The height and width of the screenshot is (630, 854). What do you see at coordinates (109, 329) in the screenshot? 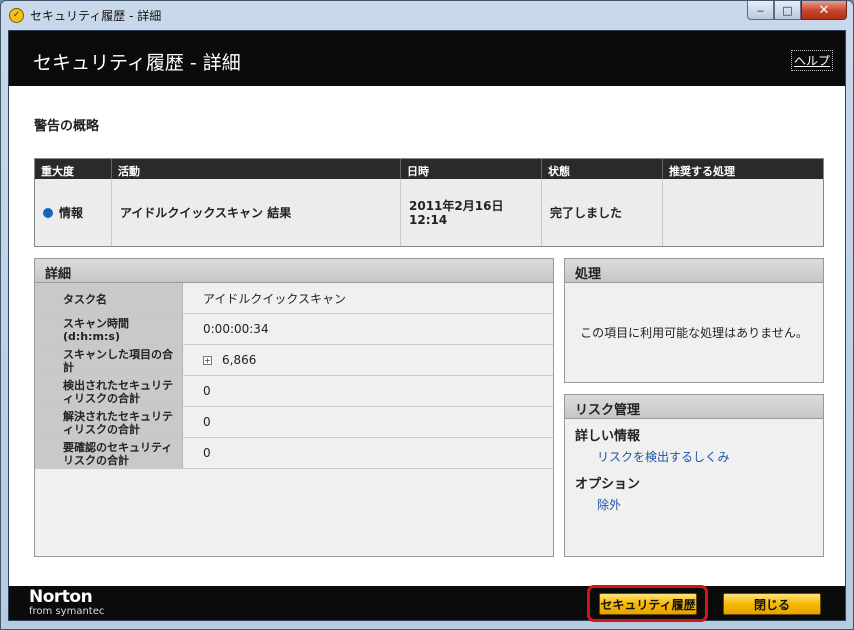
I see `detail-label: スキャン時間 (d:h:m:s)` at bounding box center [109, 329].